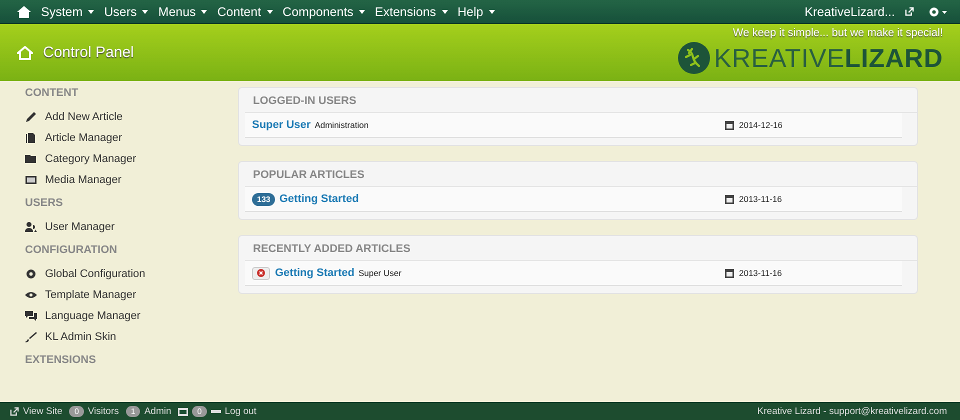  I want to click on item-date: 2014-12-16, so click(760, 125).